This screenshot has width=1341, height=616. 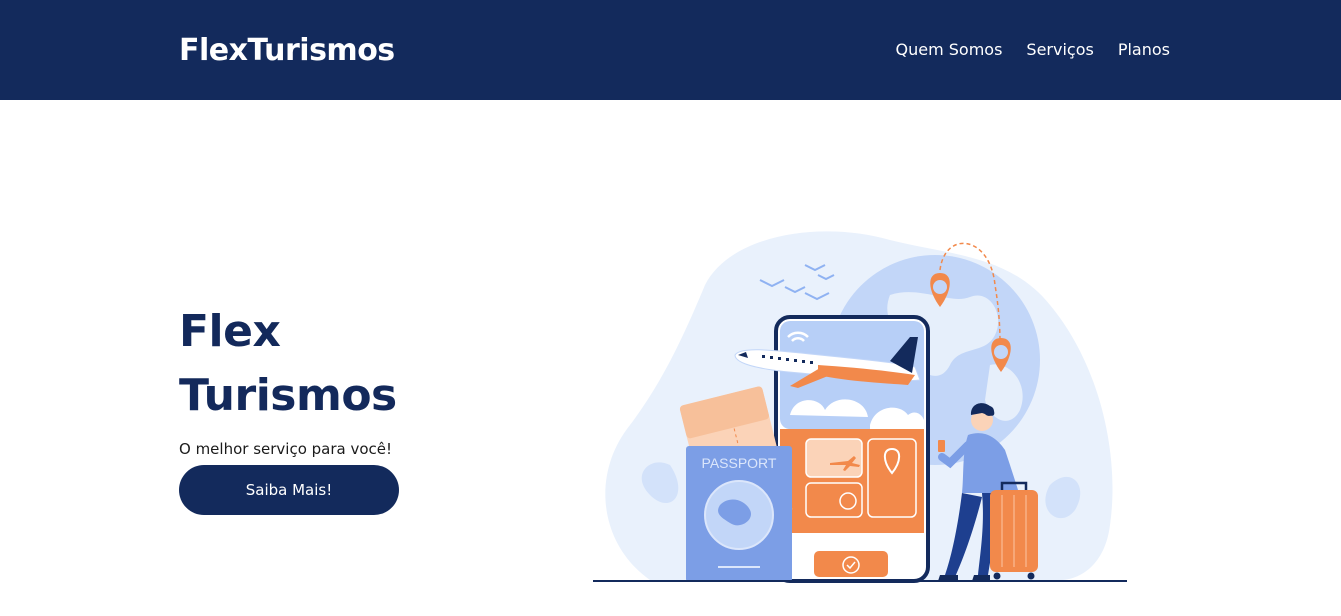 I want to click on passport-label: PASSPORT, so click(x=739, y=463).